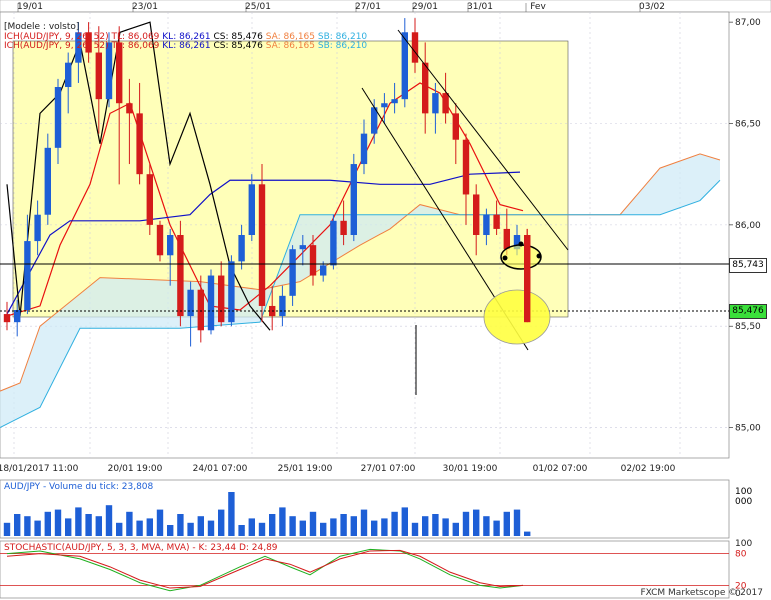 The height and width of the screenshot is (600, 771). I want to click on highlight-circle, so click(517, 317).